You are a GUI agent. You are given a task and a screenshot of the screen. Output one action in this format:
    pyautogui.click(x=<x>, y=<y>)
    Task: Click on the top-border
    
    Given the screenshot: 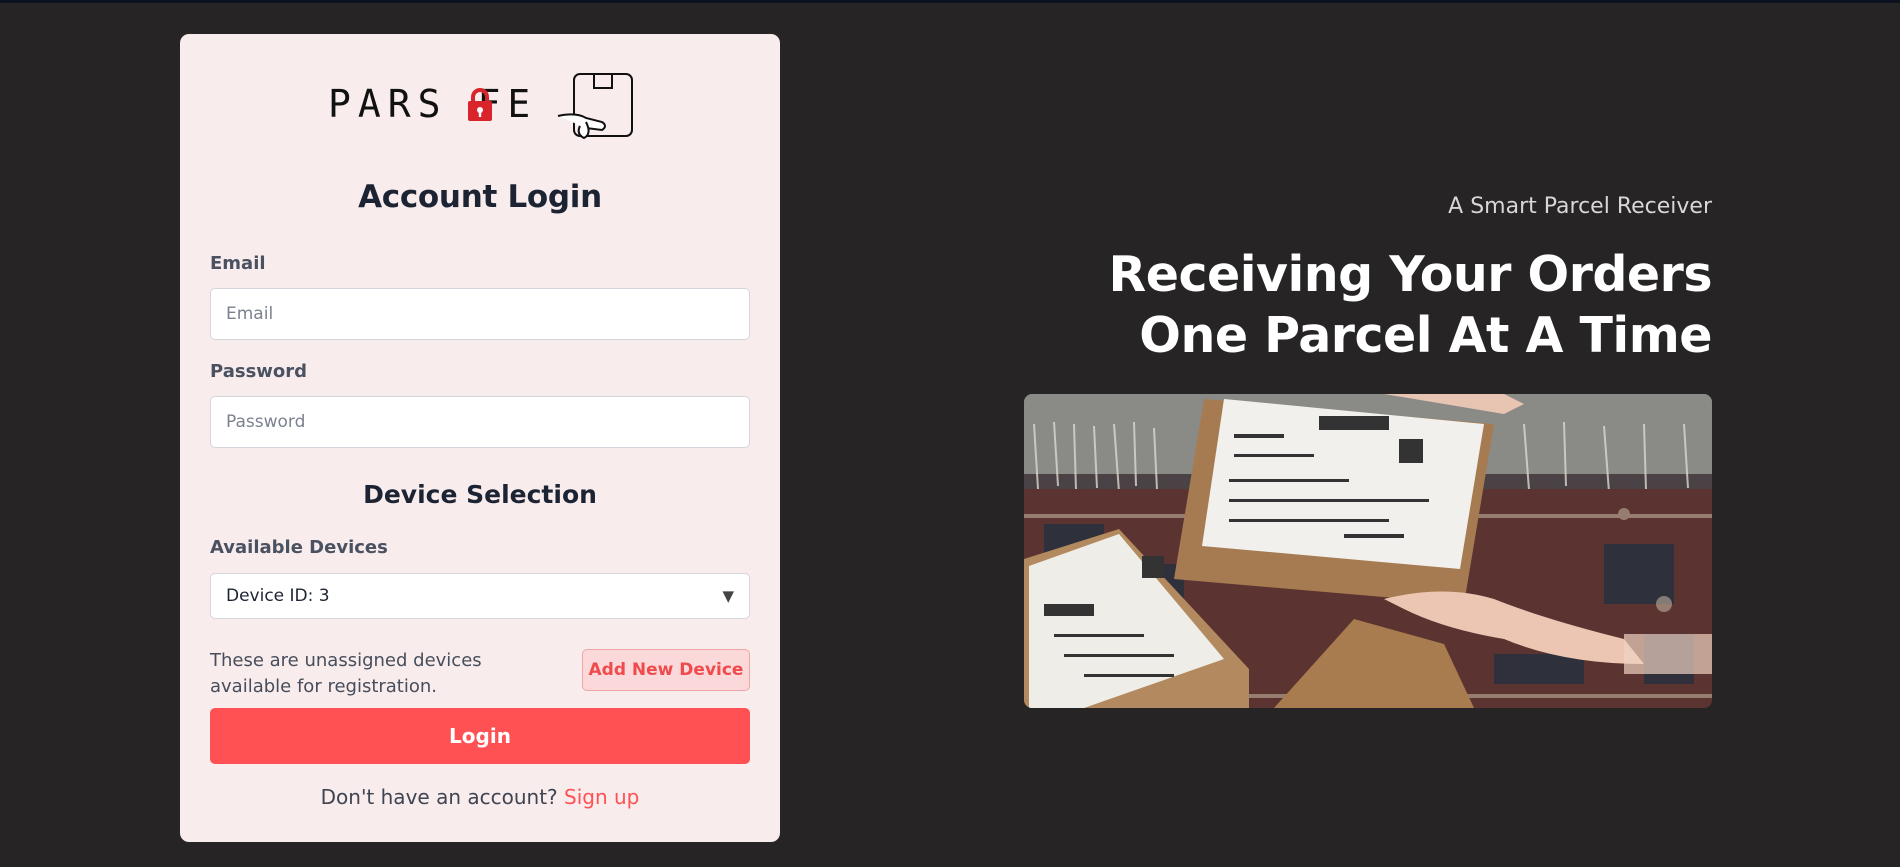 What is the action you would take?
    pyautogui.click(x=950, y=1)
    